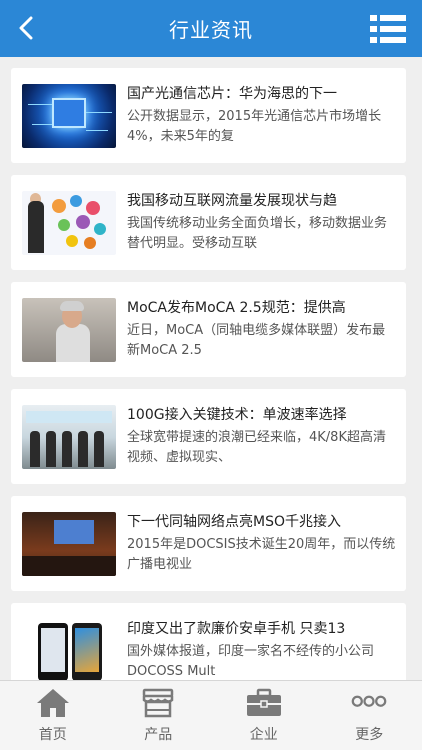 This screenshot has width=422, height=750. Describe the element at coordinates (69, 115) in the screenshot. I see `news-thumbnail-chip` at that location.